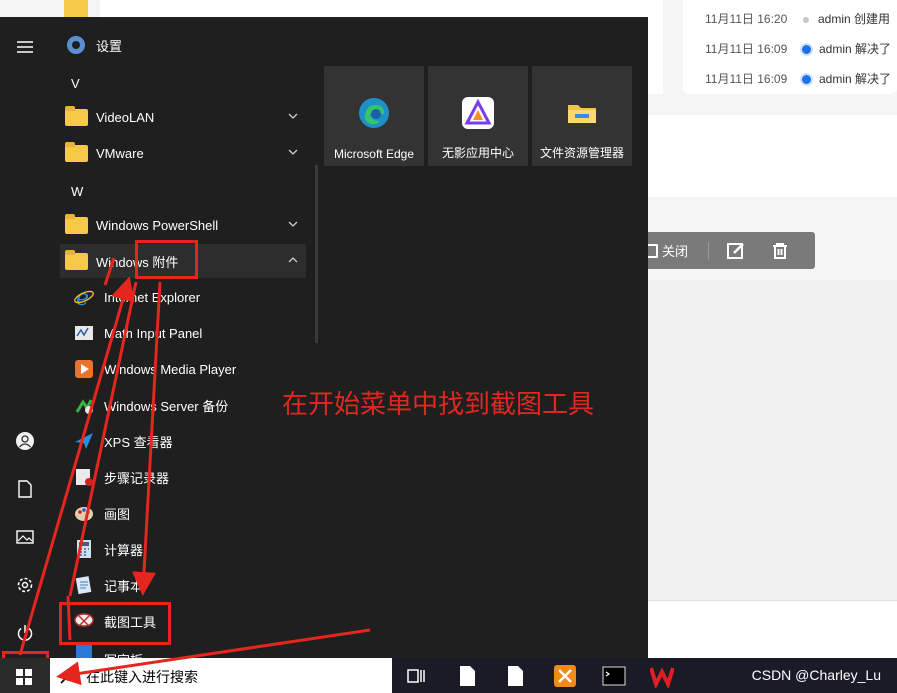  I want to click on close-label: 关闭, so click(675, 251).